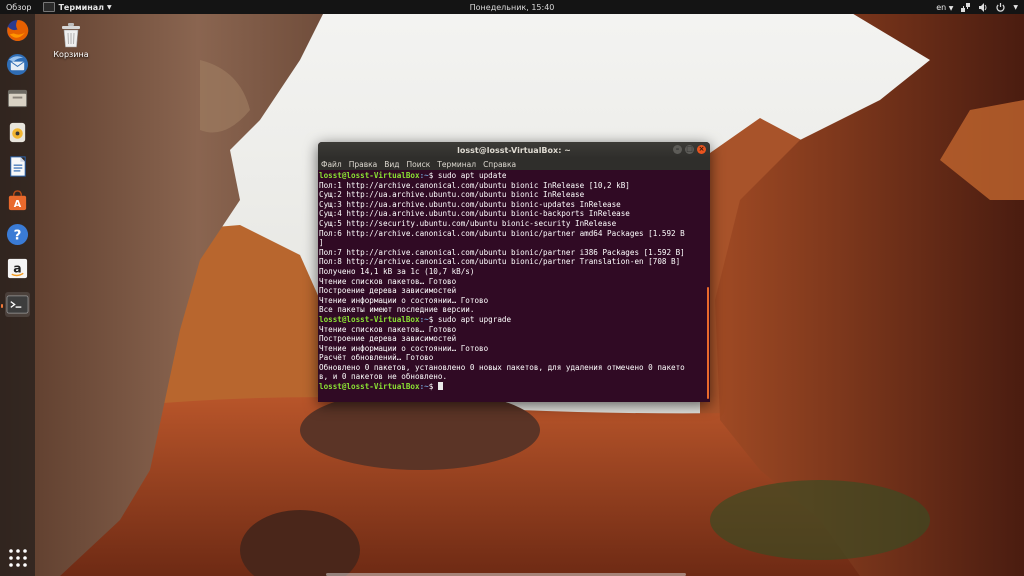 The height and width of the screenshot is (576, 1024). I want to click on menu-search: Поиск, so click(419, 164).